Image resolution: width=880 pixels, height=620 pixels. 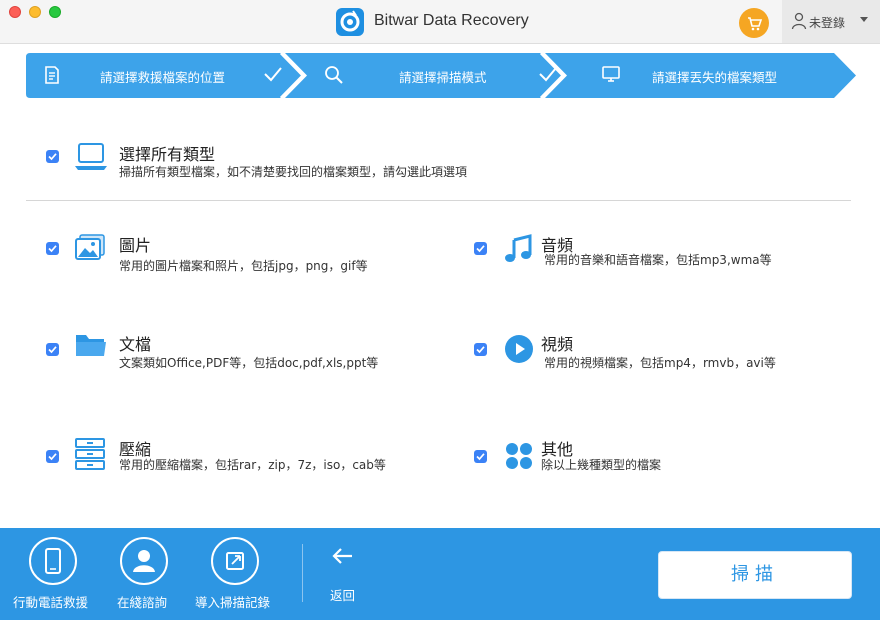 I want to click on minimize-window-button, so click(x=35, y=12).